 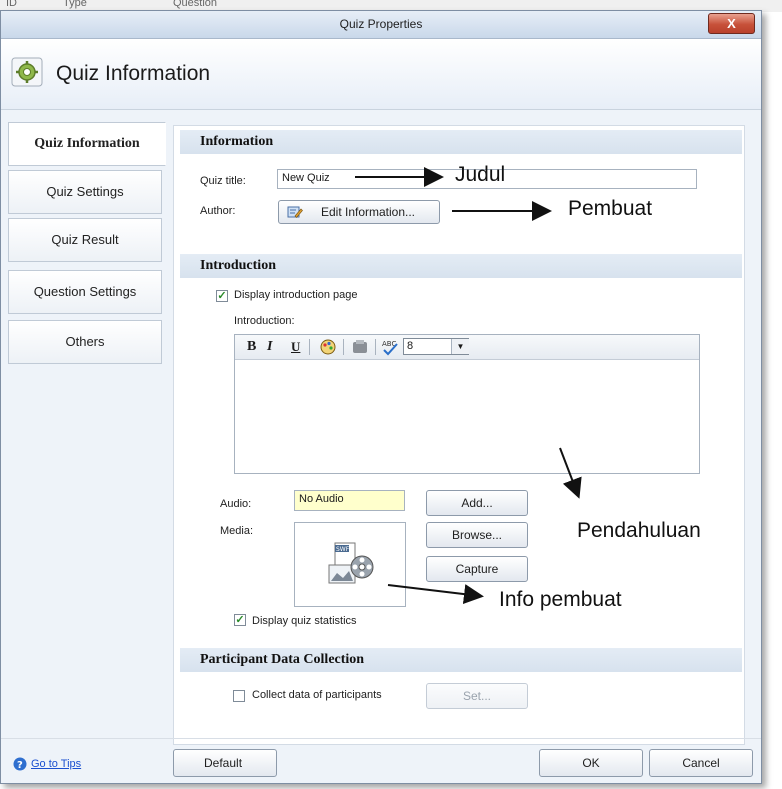 What do you see at coordinates (27, 72) in the screenshot?
I see `gear-settings-icon` at bounding box center [27, 72].